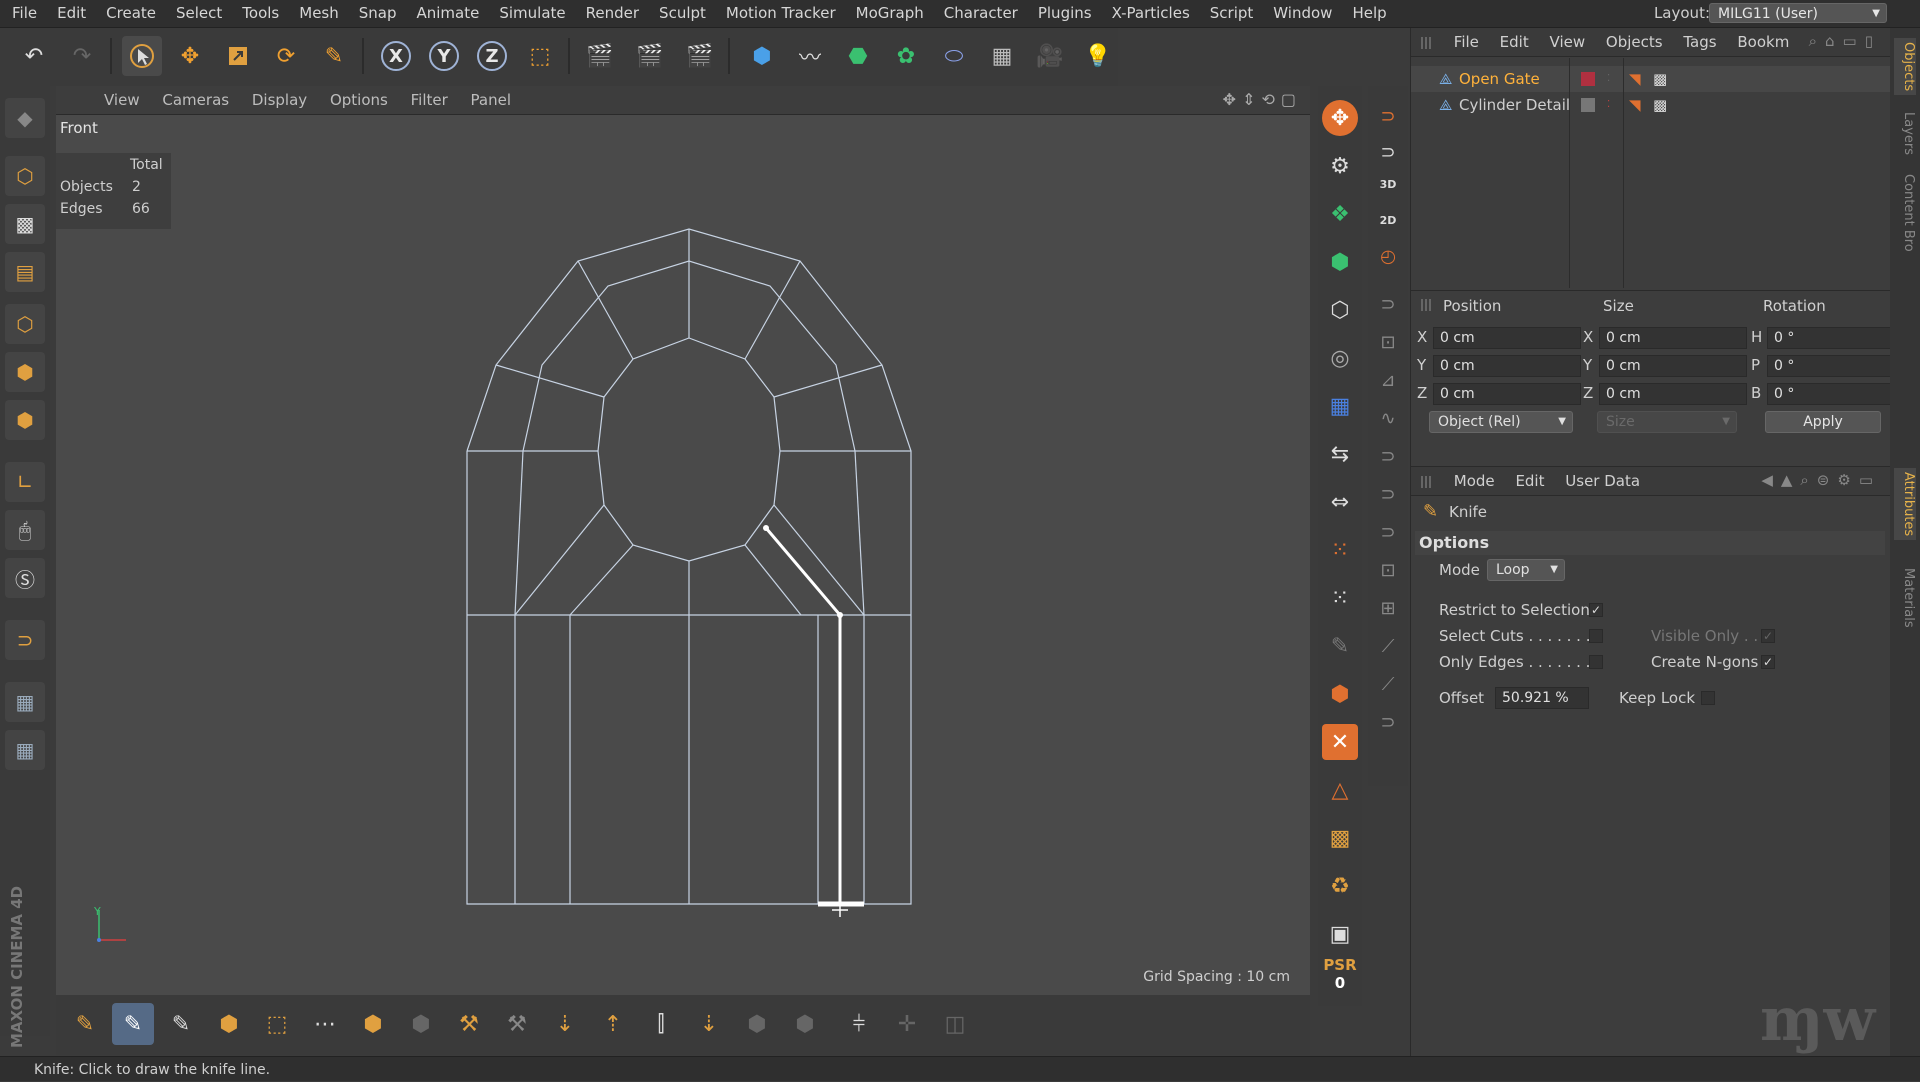 Image resolution: width=1920 pixels, height=1082 pixels. I want to click on menu-simulate: Simulate, so click(532, 13).